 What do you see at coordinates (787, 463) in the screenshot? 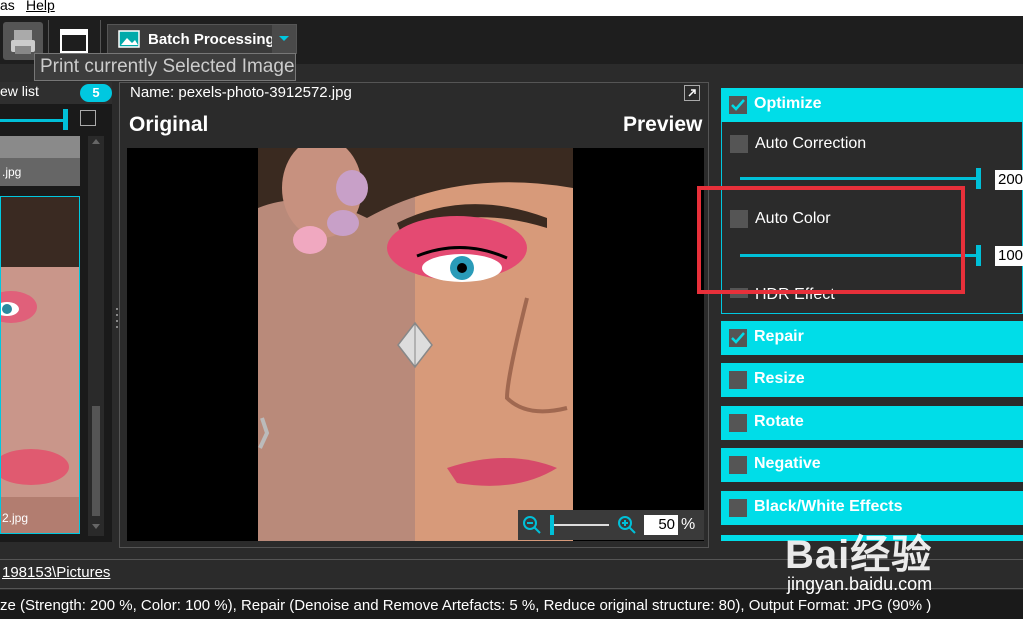
I see `negative-label: Negative` at bounding box center [787, 463].